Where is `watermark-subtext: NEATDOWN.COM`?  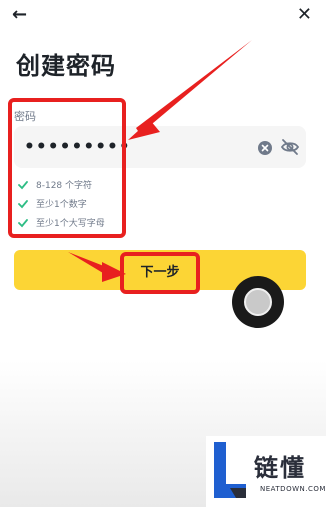
watermark-subtext: NEATDOWN.COM is located at coordinates (293, 489).